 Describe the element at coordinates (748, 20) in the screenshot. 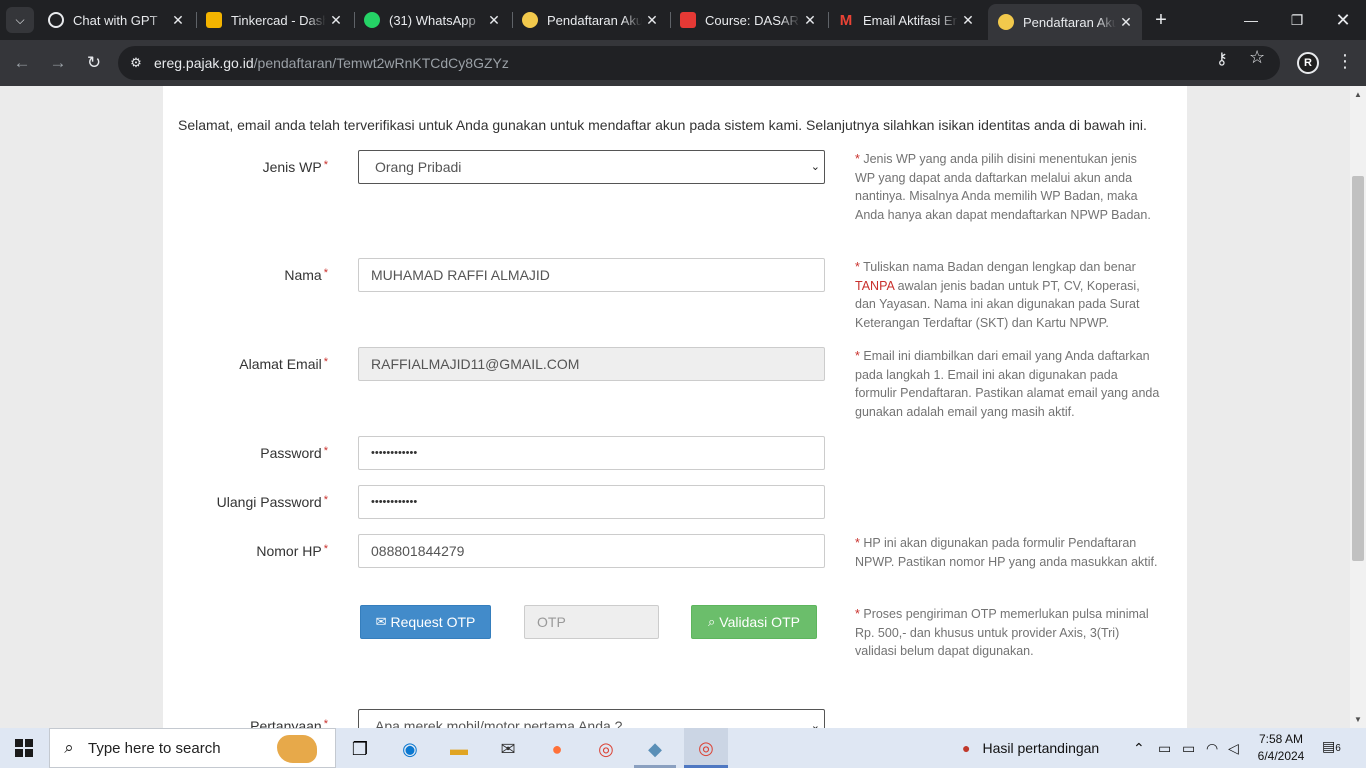

I see `tab-course-dasar-pajak: Course: DASAR PAJAK ✕` at that location.